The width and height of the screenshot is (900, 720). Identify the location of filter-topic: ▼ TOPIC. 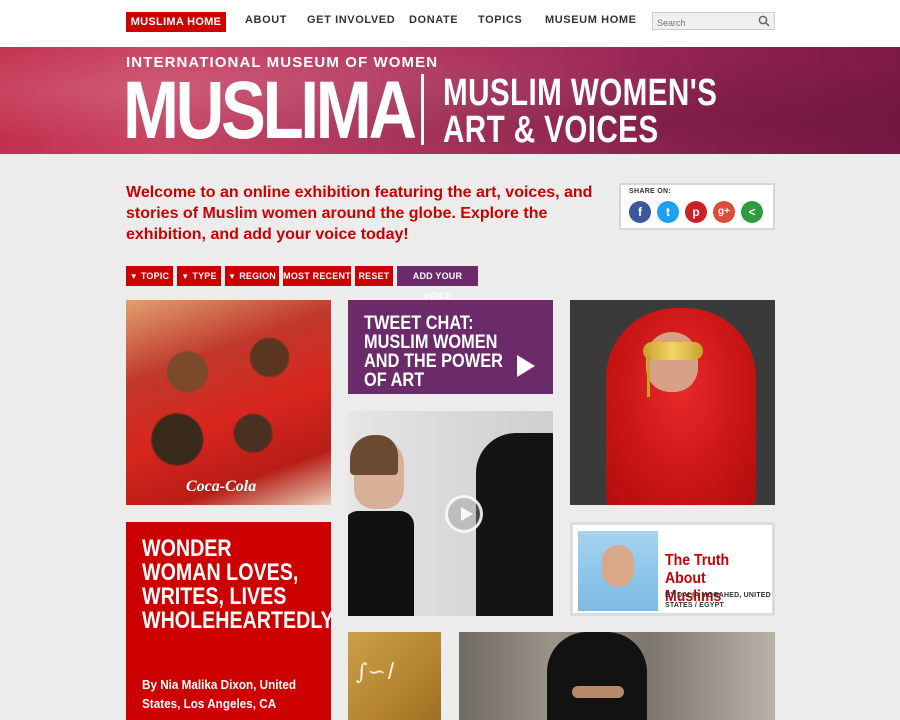
(149, 276).